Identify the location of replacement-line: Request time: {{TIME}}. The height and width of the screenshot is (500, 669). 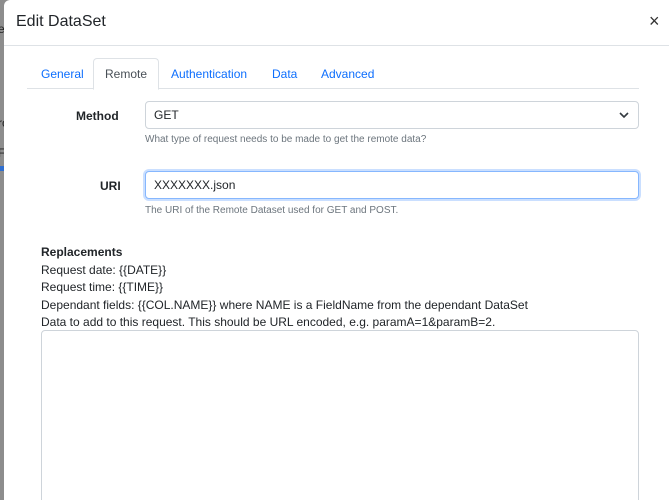
(102, 287).